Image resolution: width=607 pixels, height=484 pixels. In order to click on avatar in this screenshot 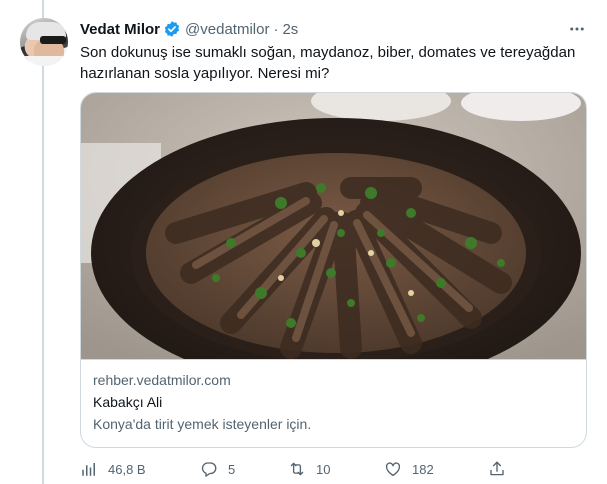, I will do `click(44, 42)`.